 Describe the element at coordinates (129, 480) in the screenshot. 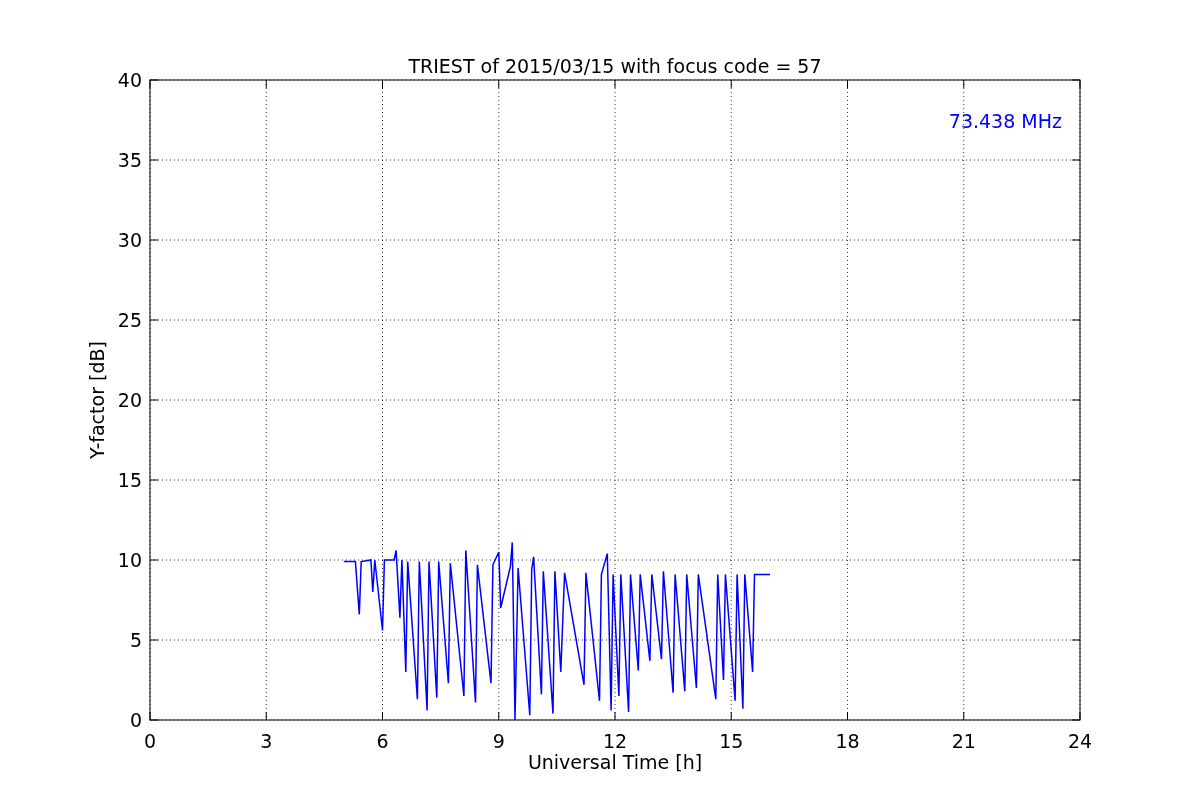

I see `y-tick-label: 15` at that location.